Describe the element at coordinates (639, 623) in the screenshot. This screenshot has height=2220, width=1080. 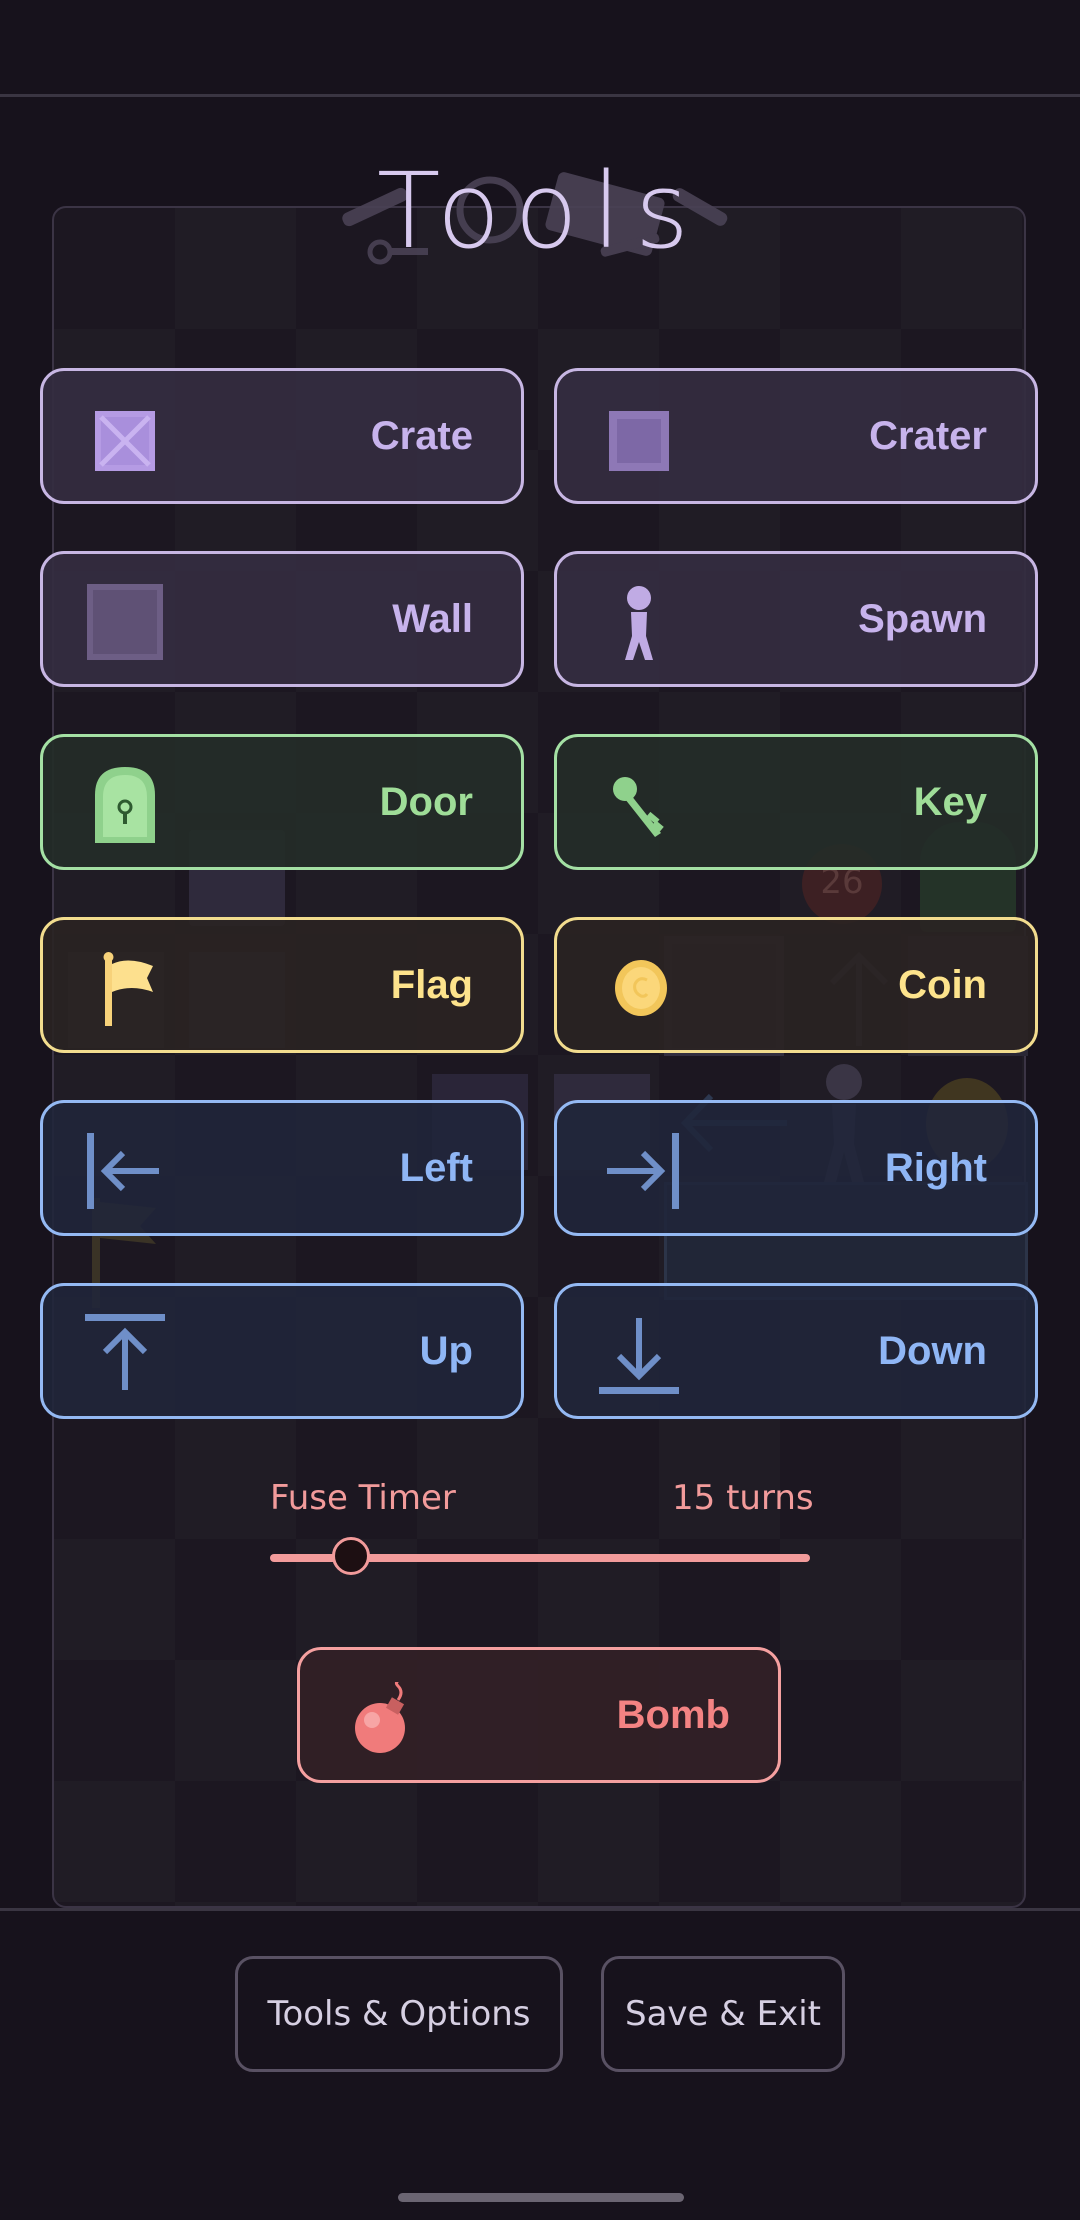
I see `spawn-person-icon` at that location.